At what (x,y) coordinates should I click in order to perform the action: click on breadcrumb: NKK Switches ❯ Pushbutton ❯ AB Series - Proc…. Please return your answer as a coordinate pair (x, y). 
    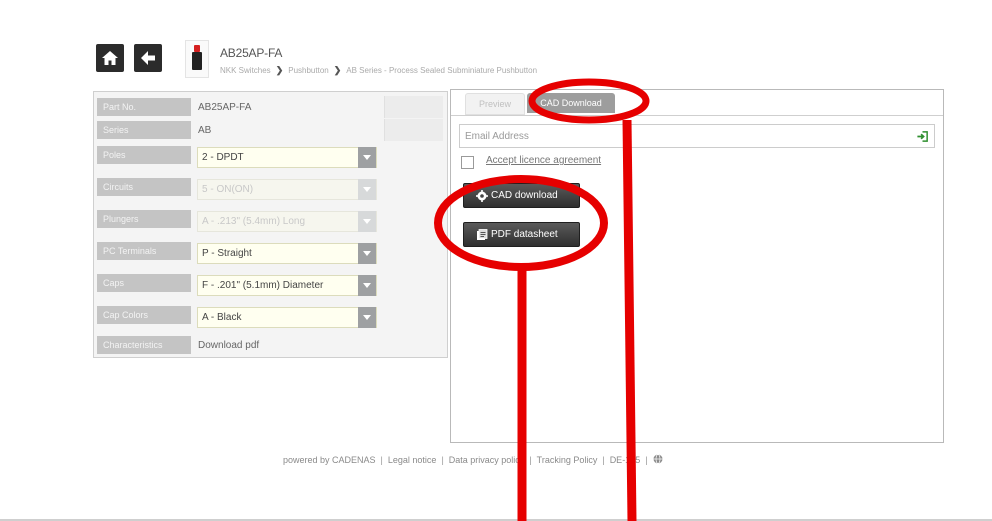
    Looking at the image, I should click on (378, 70).